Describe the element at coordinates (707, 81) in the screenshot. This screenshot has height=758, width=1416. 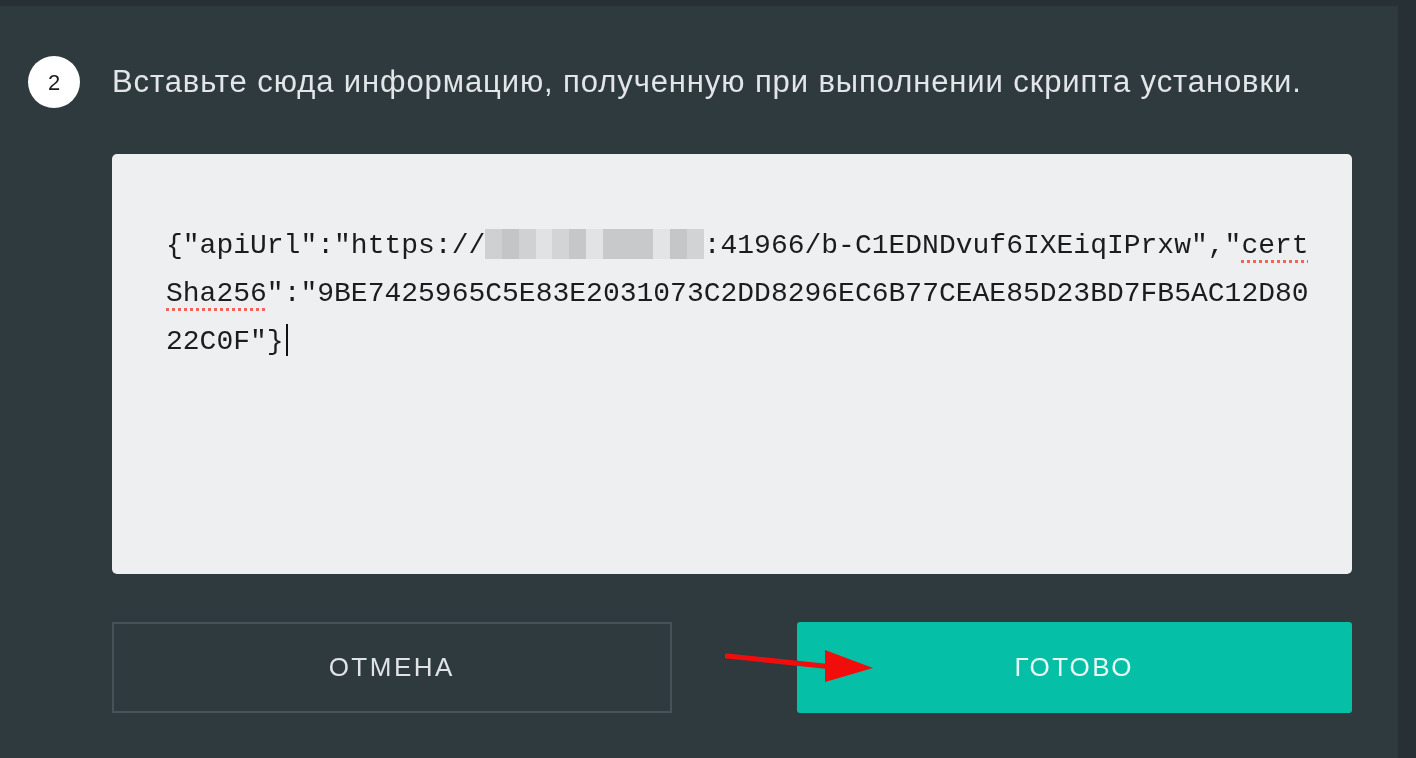
I see `instruction-text: Вставьте сюда информацию, полученную при выполнении скрипта установки.` at that location.